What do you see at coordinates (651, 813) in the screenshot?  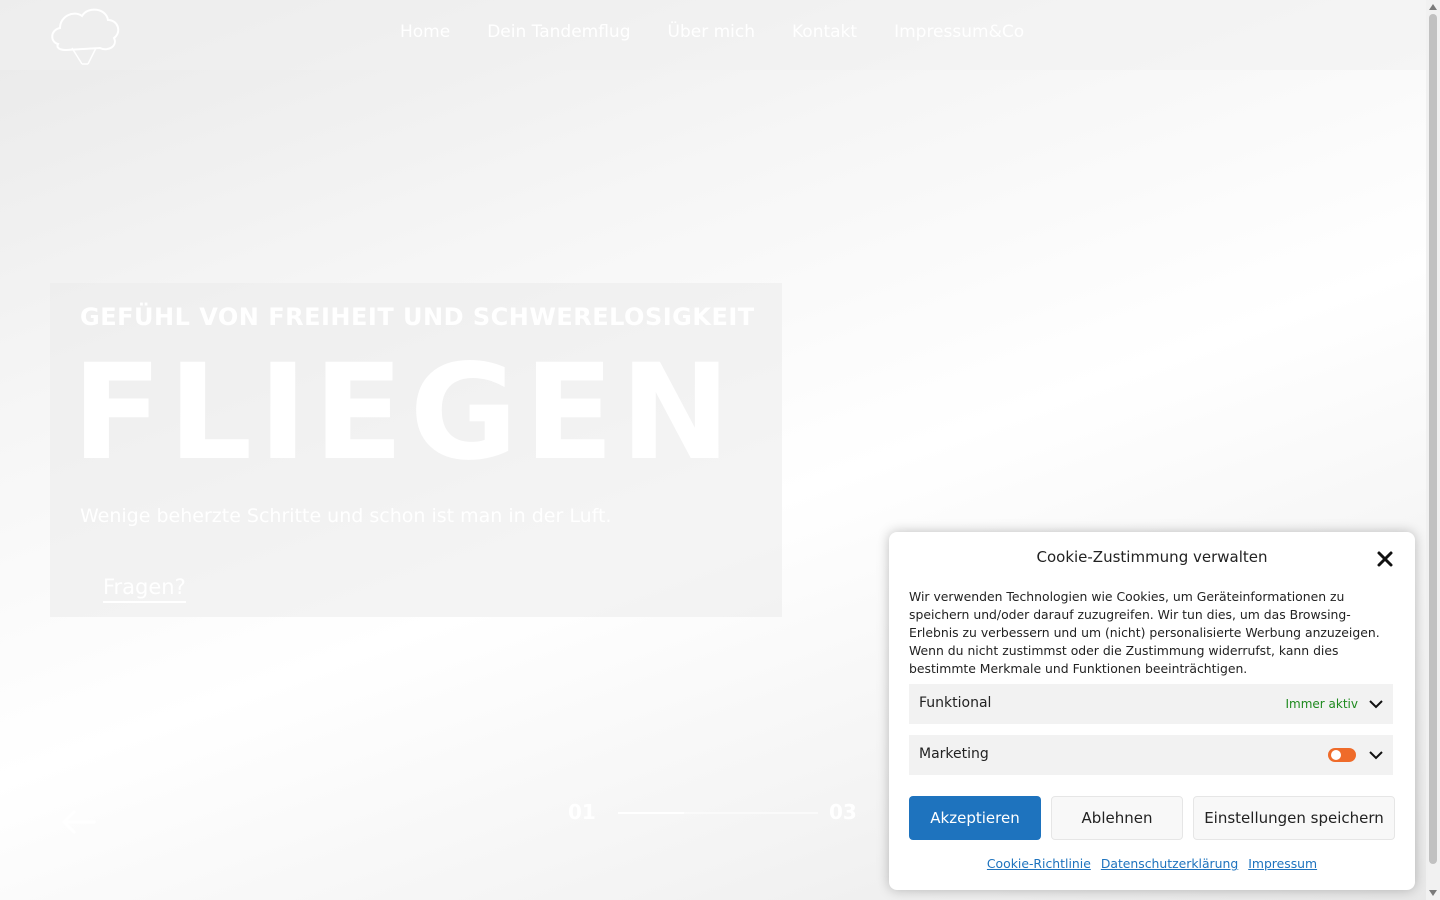 I see `slide-progress-fill` at bounding box center [651, 813].